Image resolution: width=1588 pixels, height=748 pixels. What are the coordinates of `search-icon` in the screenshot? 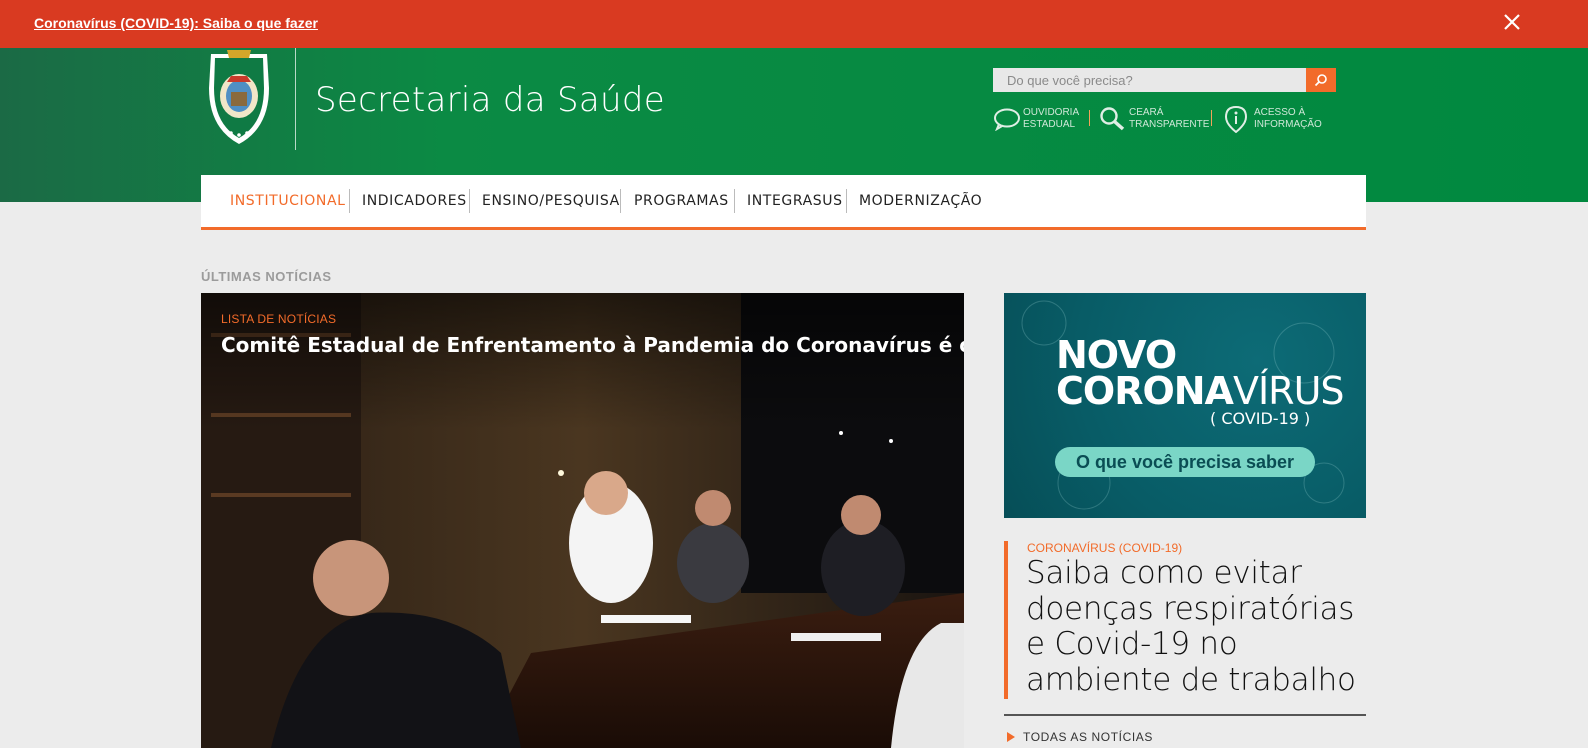 It's located at (1320, 80).